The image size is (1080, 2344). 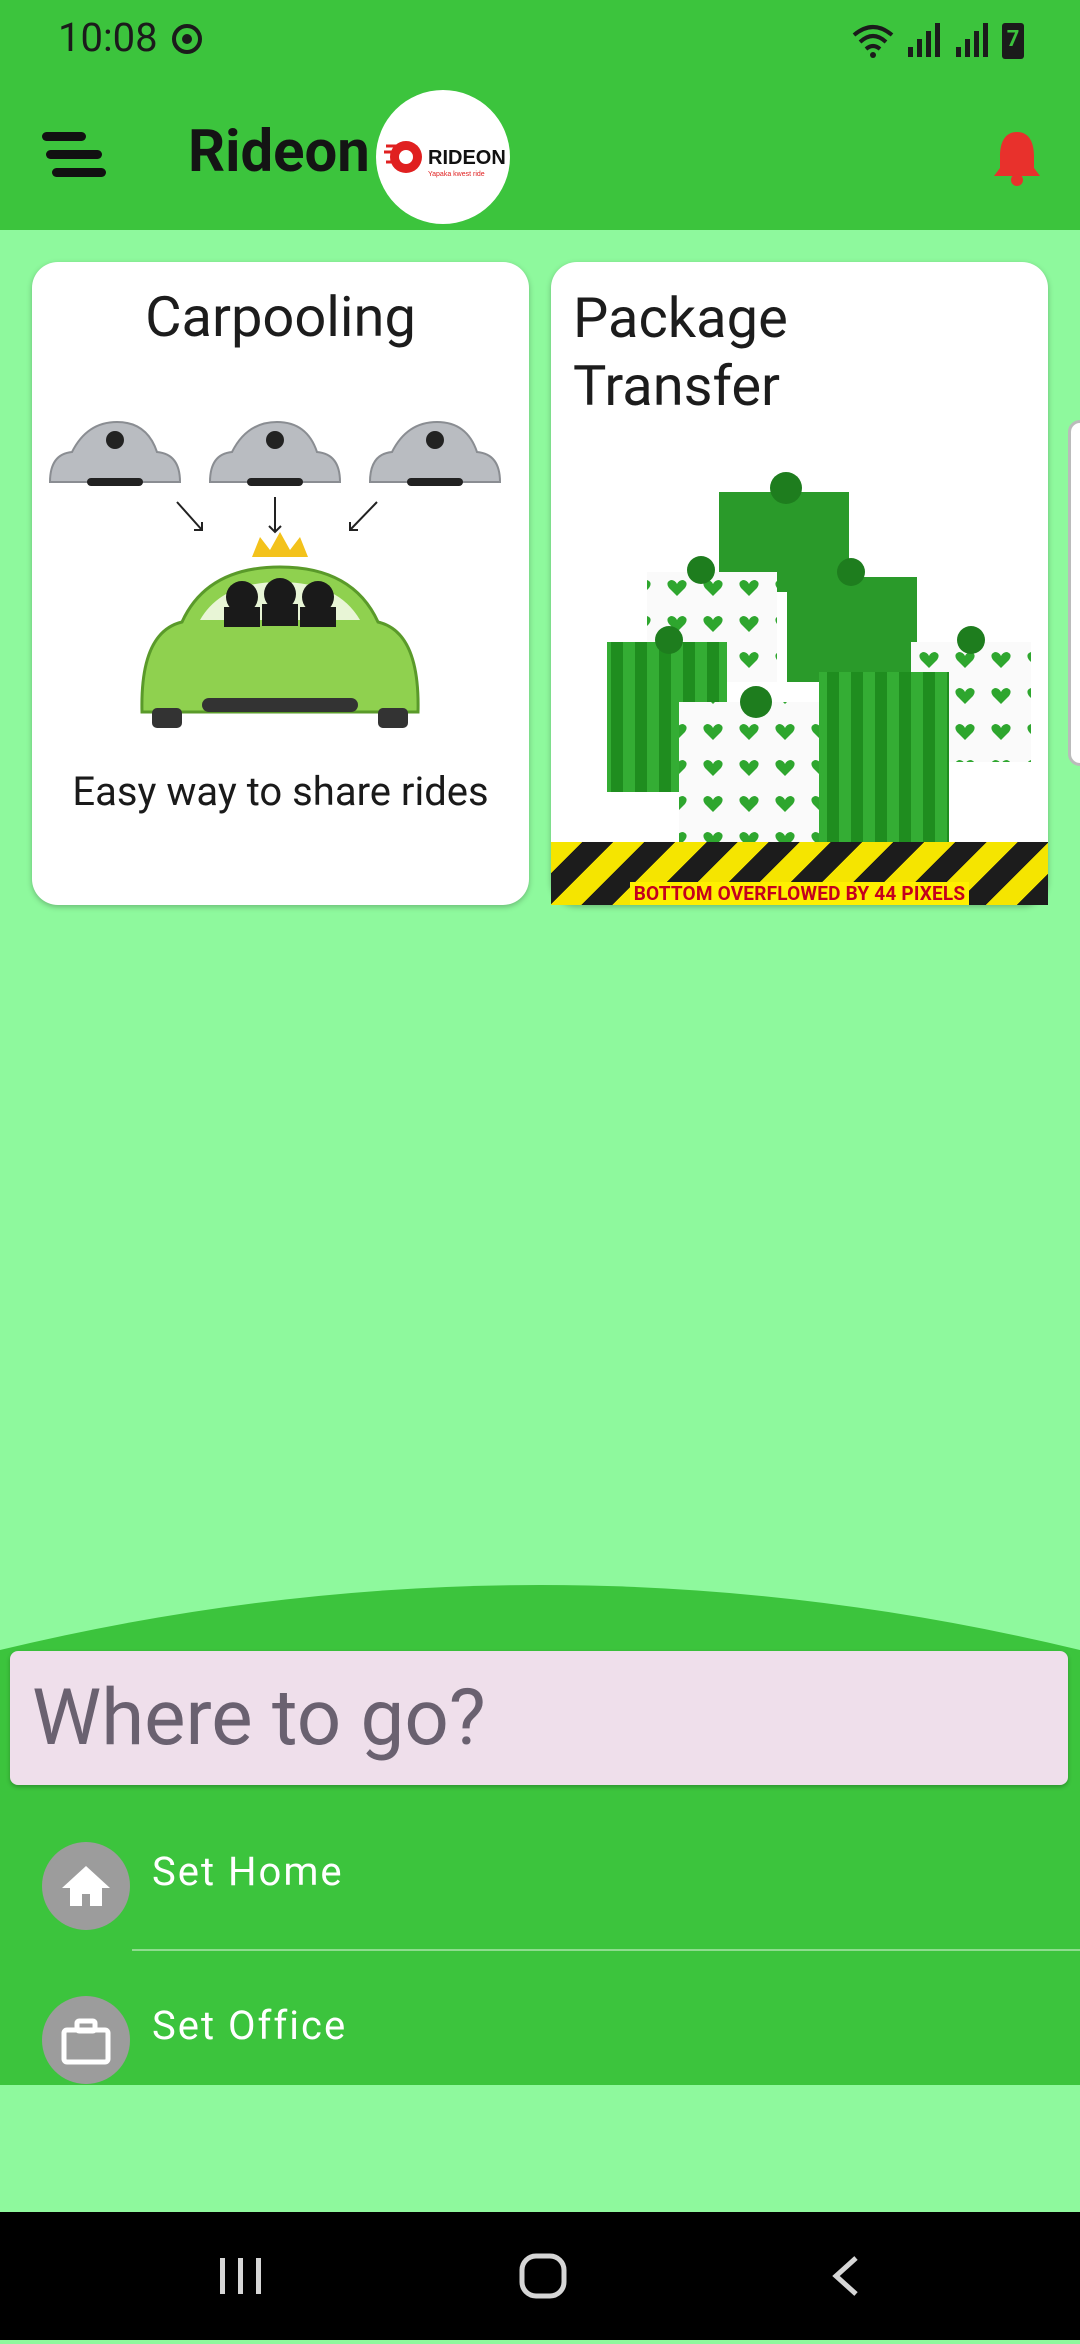 I want to click on system-nav-bar, so click(x=540, y=2276).